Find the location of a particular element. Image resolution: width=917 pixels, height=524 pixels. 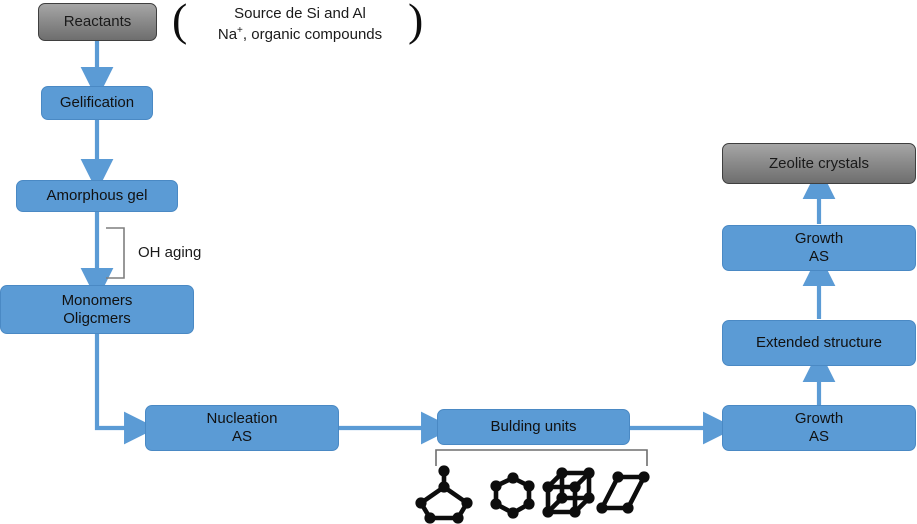

node-gelification: Gelification is located at coordinates (97, 103).